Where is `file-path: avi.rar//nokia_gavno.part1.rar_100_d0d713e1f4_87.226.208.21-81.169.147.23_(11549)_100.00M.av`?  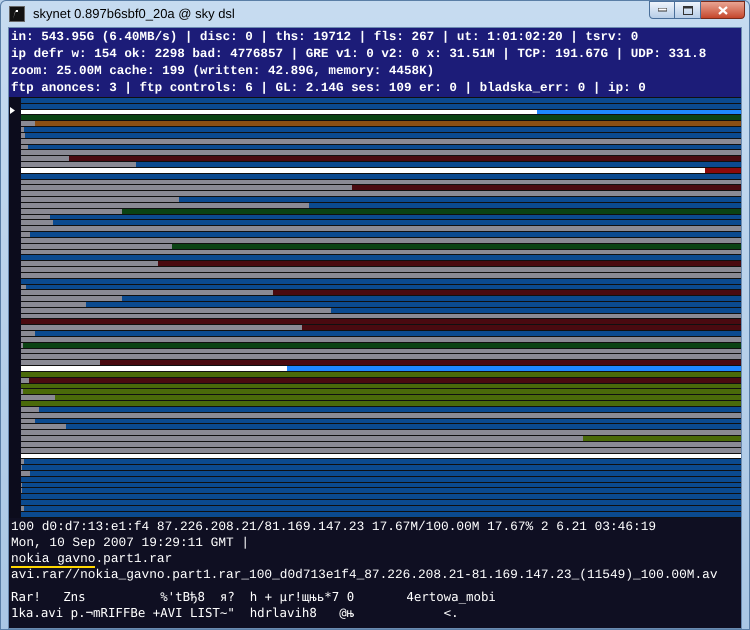
file-path: avi.rar//nokia_gavno.part1.rar_100_d0d713e1f4_87.226.208.21-81.169.147.23_(11549)_100.00M.av is located at coordinates (364, 575).